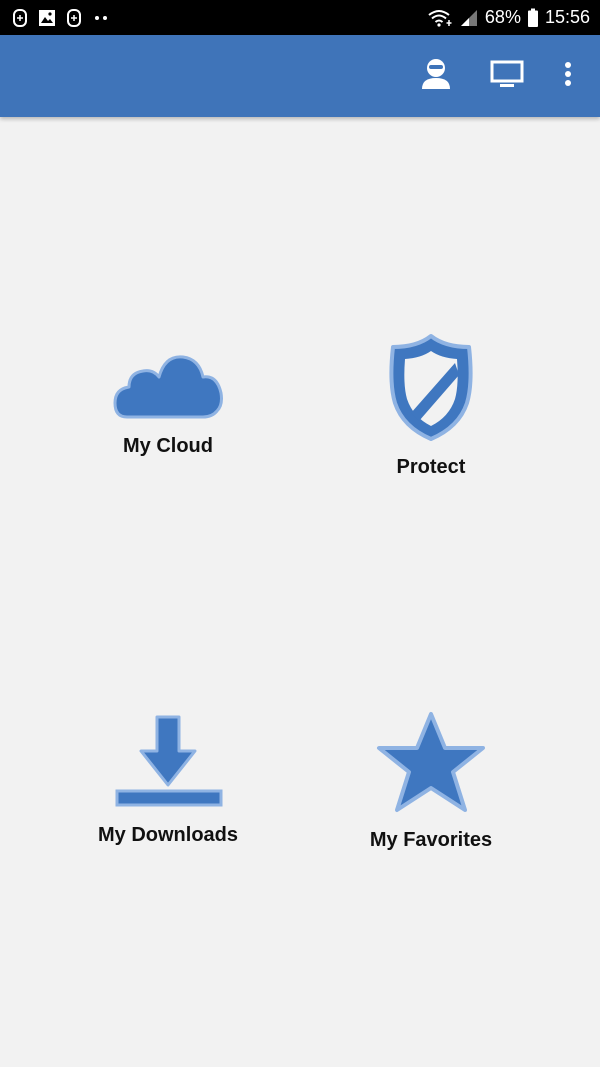  Describe the element at coordinates (469, 18) in the screenshot. I see `signal-icon` at that location.